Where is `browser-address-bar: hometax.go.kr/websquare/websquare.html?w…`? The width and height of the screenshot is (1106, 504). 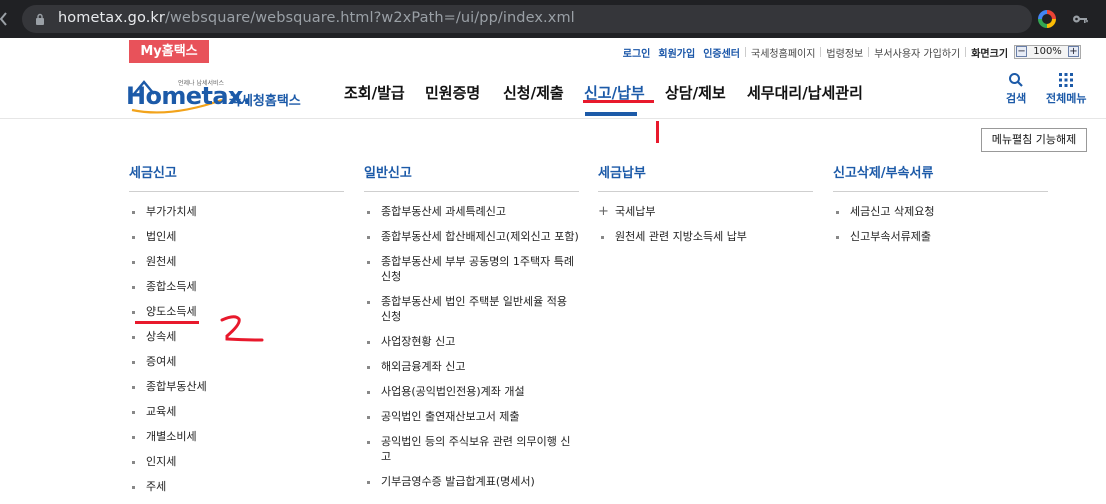
browser-address-bar: hometax.go.kr/websquare/websquare.html?w… is located at coordinates (553, 19).